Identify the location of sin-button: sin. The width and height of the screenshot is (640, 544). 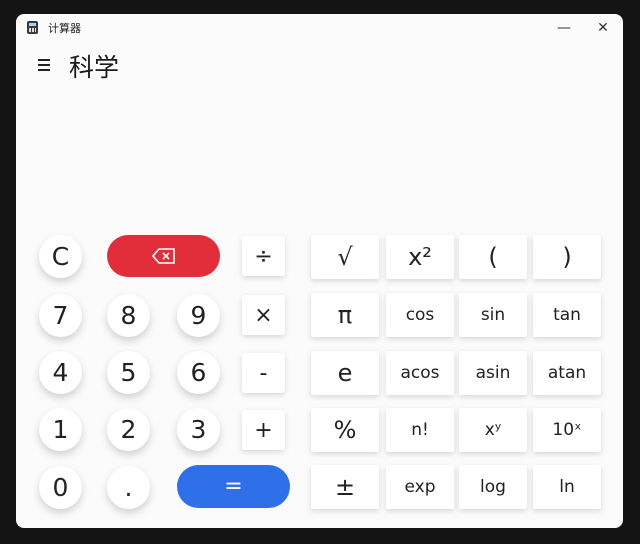
(493, 315).